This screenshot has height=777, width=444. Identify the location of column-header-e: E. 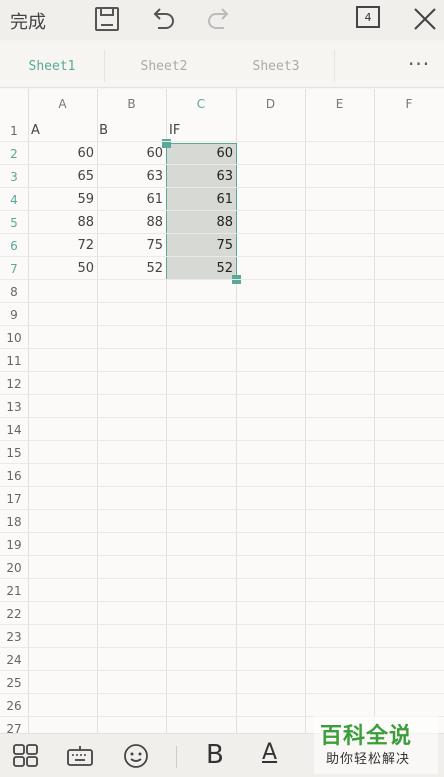
(339, 104).